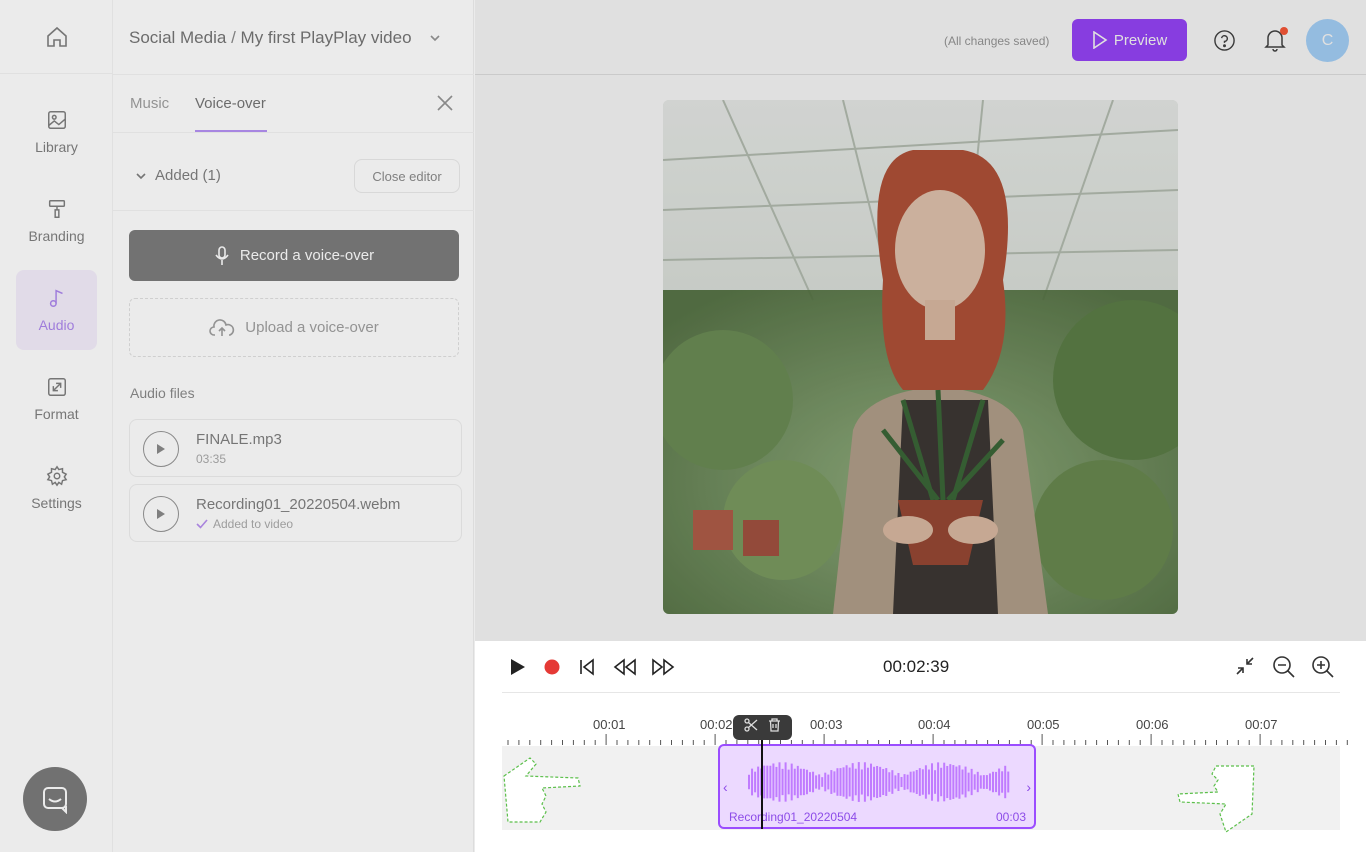  Describe the element at coordinates (244, 524) in the screenshot. I see `file-status: Added to video` at that location.